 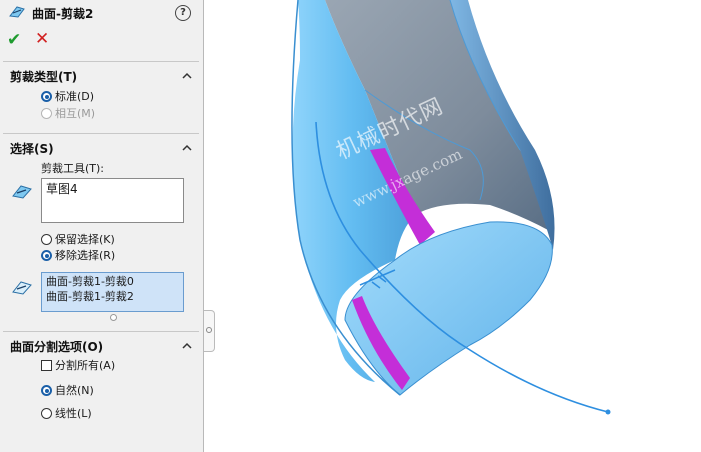 I want to click on sketch-endpoint, so click(x=608, y=412).